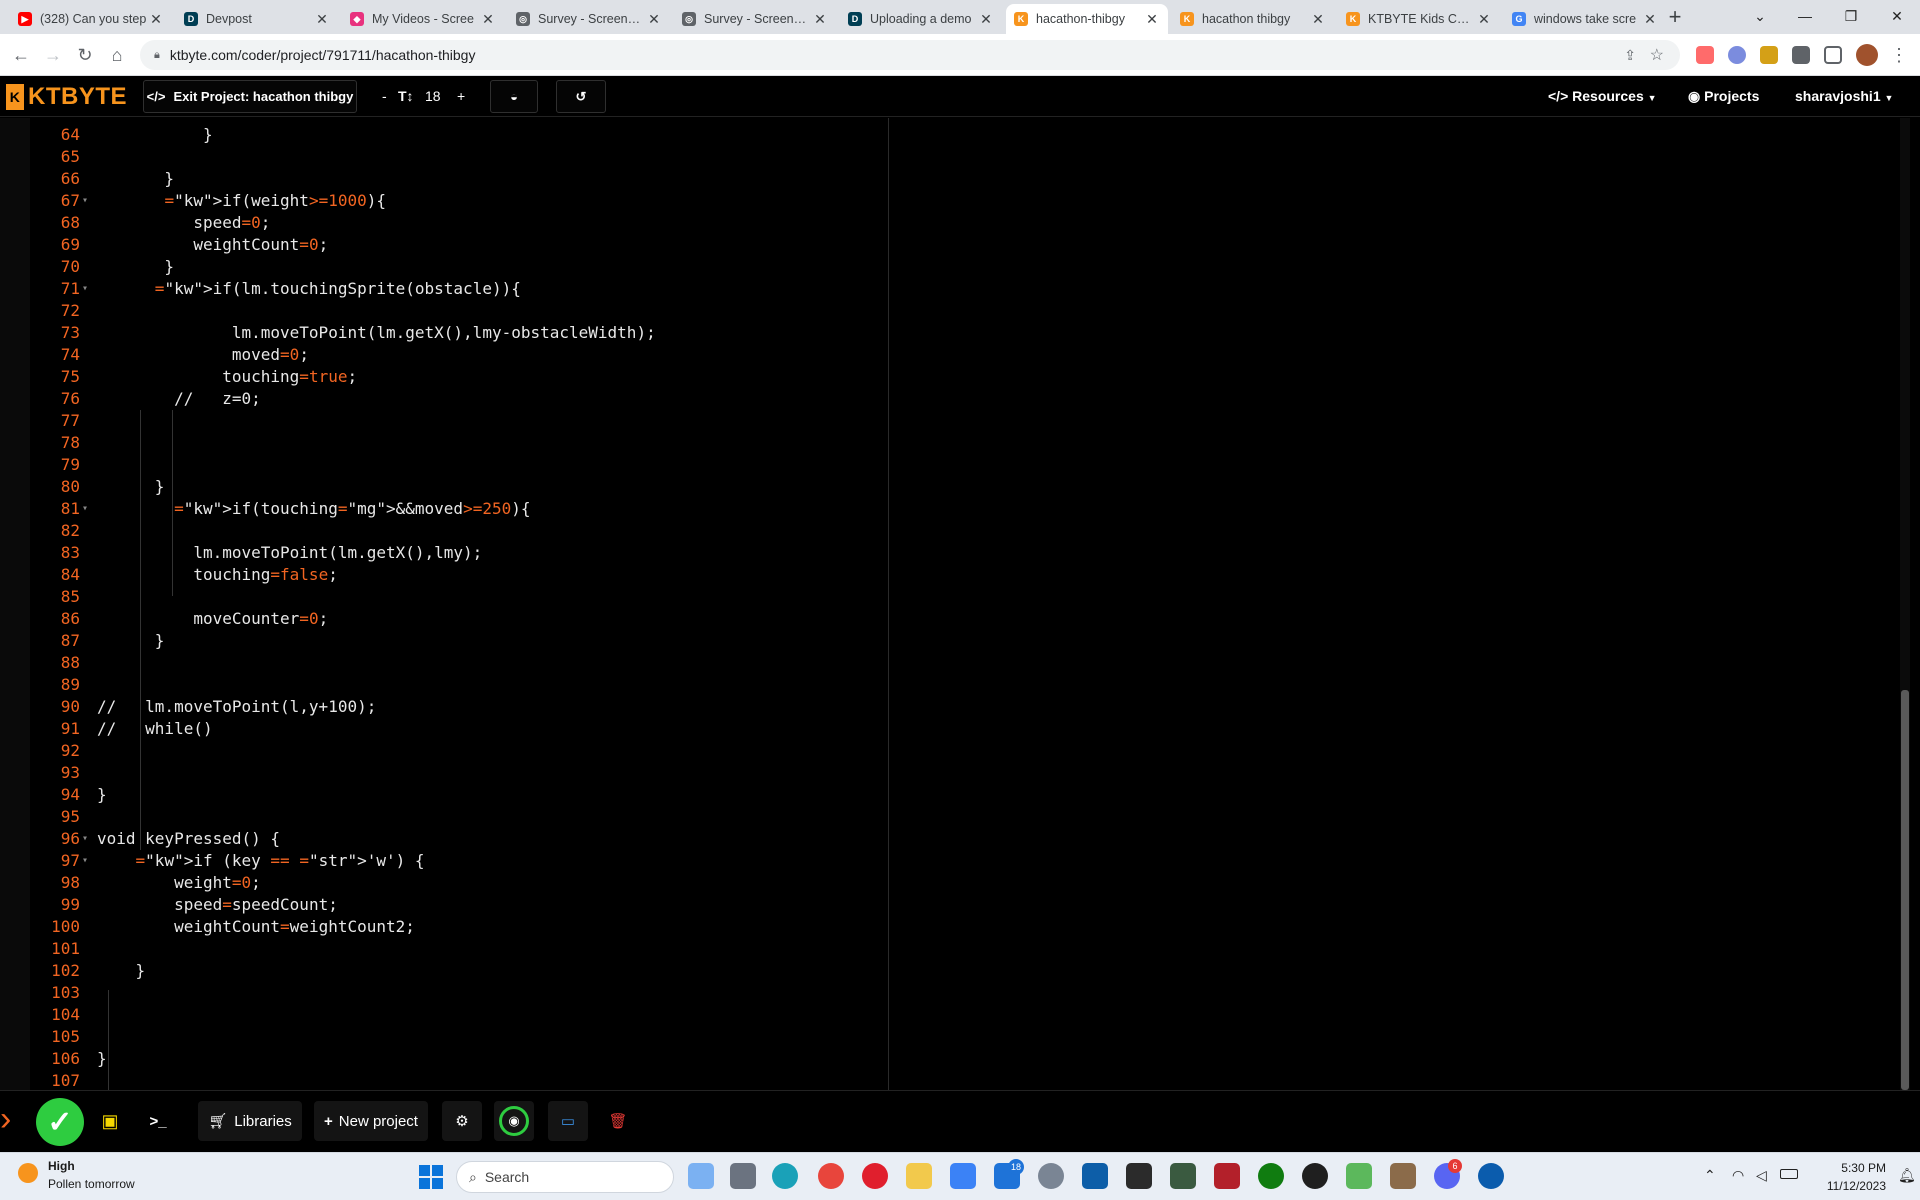  Describe the element at coordinates (1851, 1186) in the screenshot. I see `clock-date: 11/12/2023` at that location.